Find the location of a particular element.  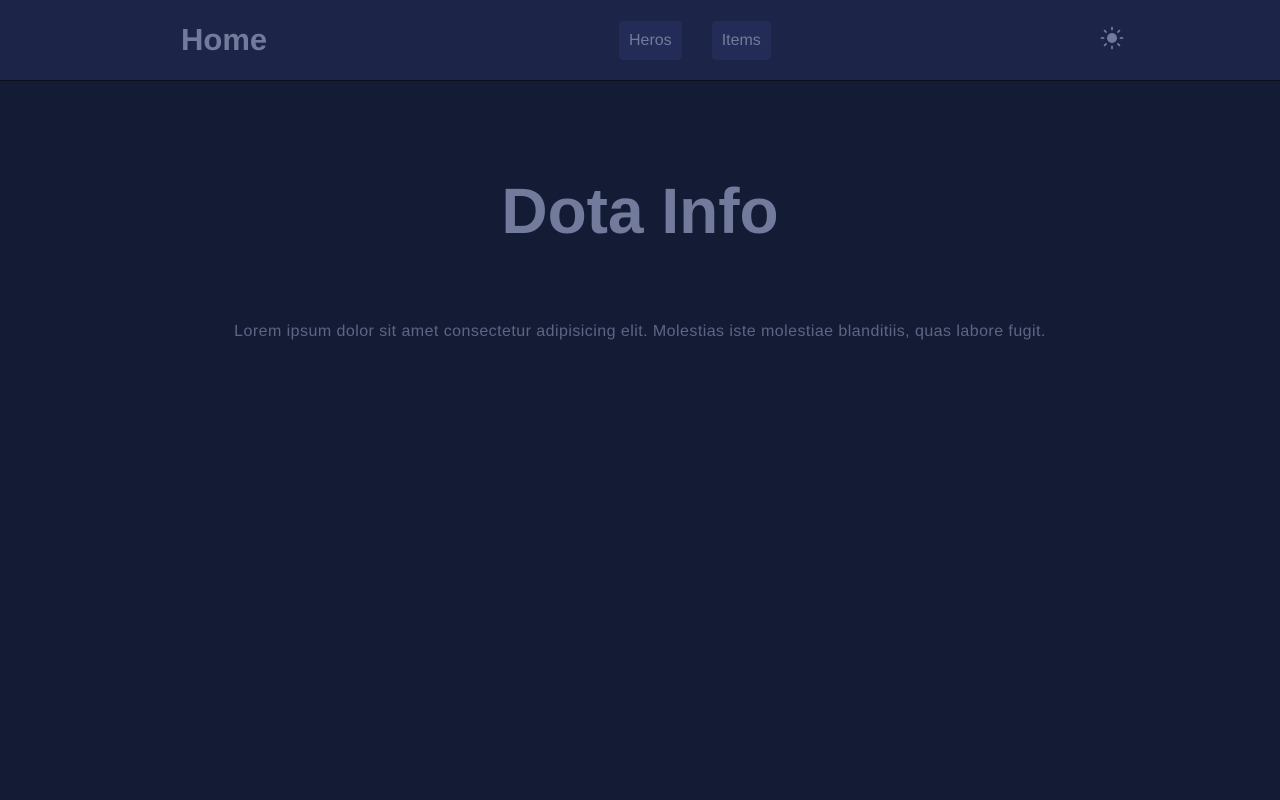

sun-icon is located at coordinates (1112, 38).